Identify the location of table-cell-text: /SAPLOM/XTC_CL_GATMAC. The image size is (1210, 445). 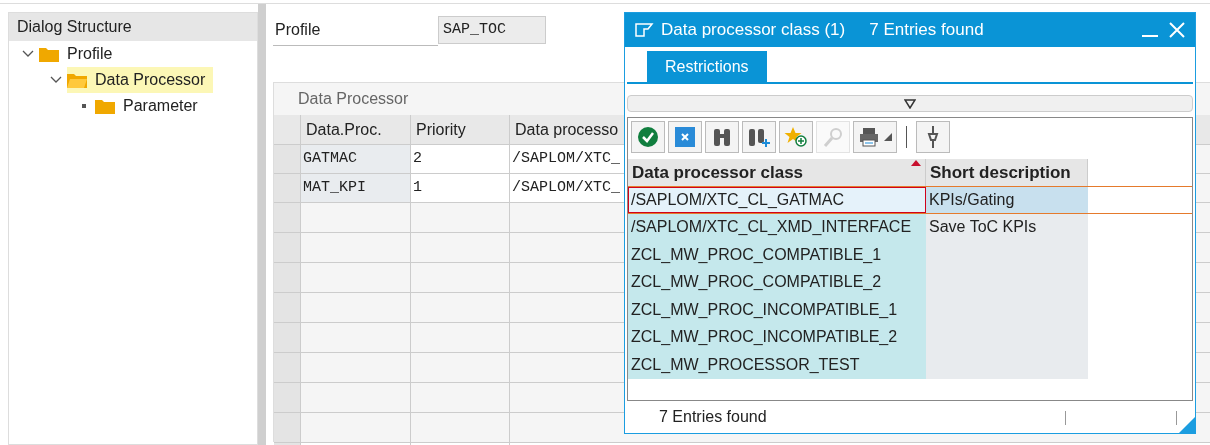
(738, 199).